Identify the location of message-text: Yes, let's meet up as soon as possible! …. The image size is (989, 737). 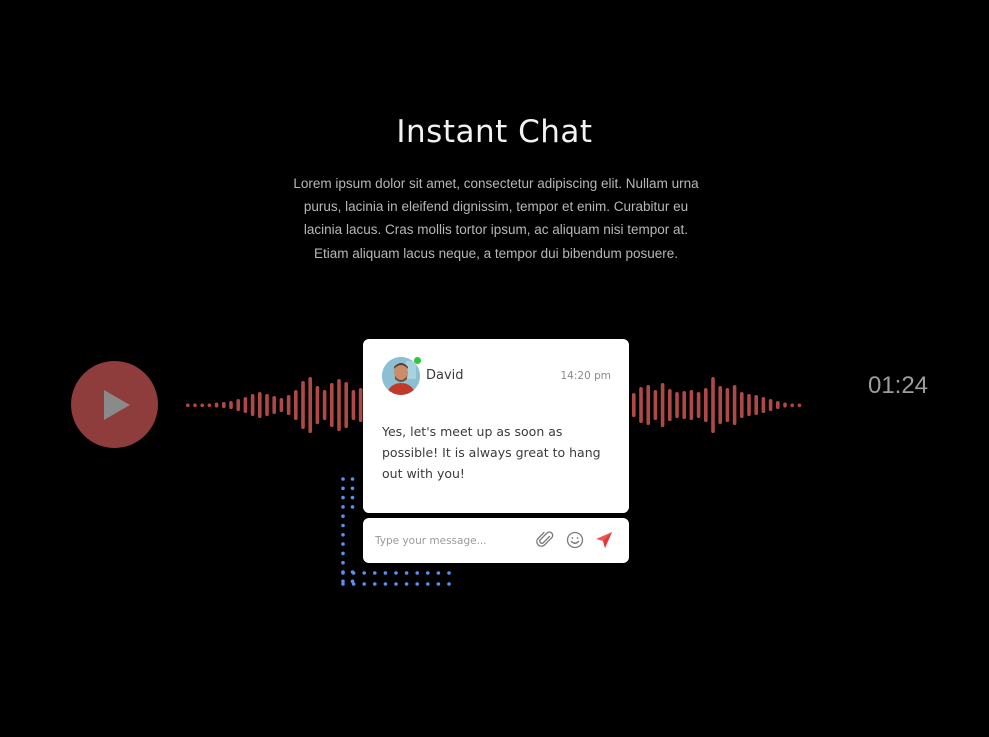
(491, 452).